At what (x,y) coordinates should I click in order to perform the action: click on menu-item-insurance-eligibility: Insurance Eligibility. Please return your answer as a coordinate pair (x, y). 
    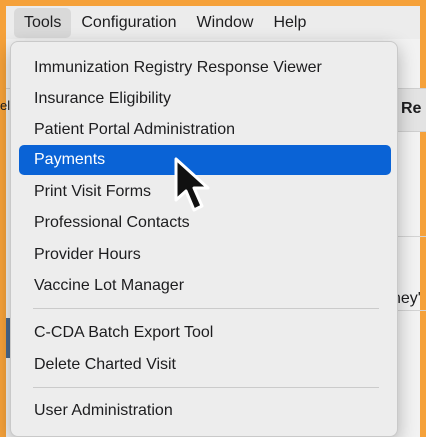
    Looking at the image, I should click on (205, 99).